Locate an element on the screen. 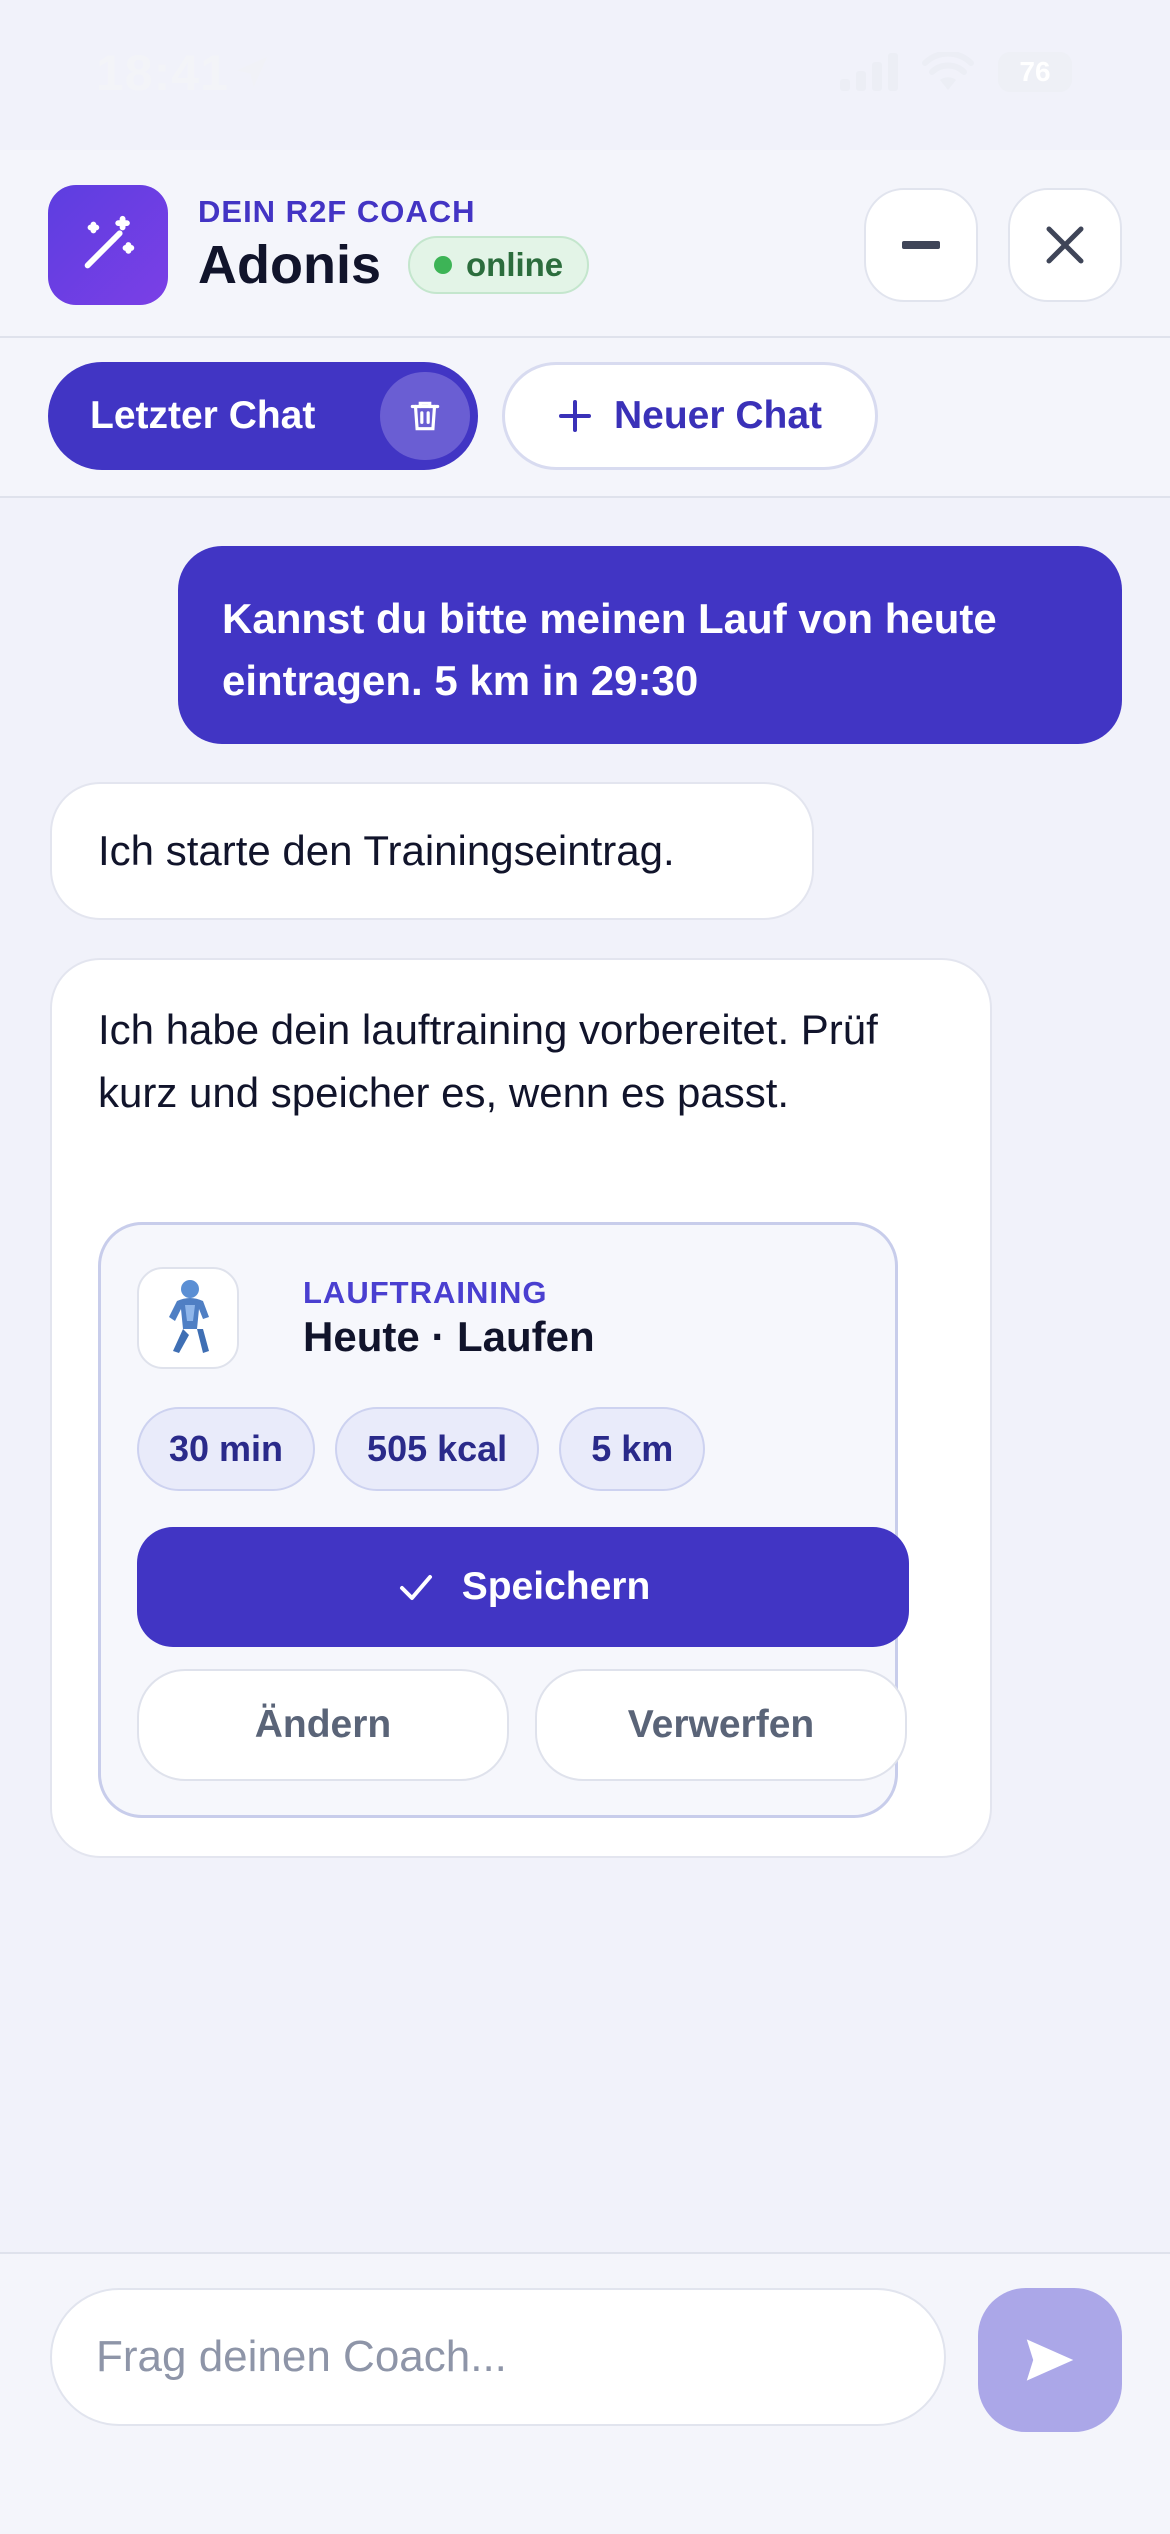 The image size is (1170, 2534). workout-stats: 30 min 505 kcal 5 km is located at coordinates (421, 1449).